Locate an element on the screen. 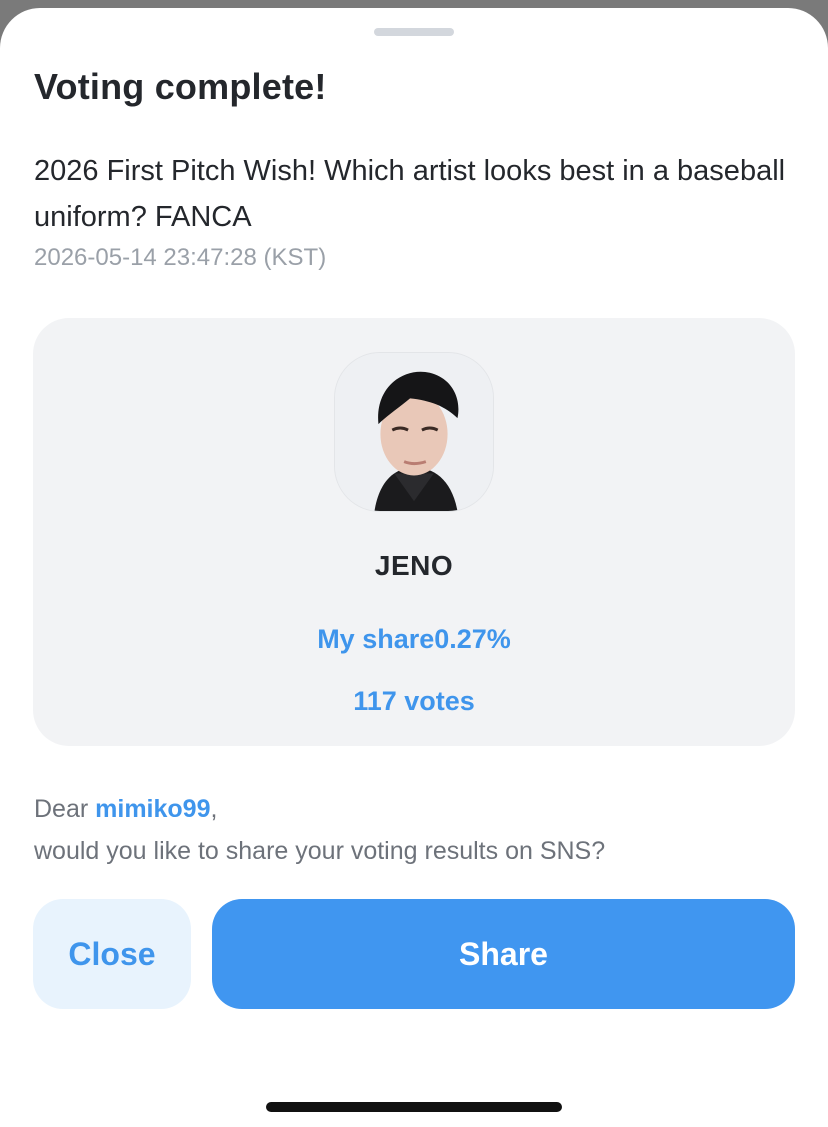  greeting-text: Dear is located at coordinates (65, 809).